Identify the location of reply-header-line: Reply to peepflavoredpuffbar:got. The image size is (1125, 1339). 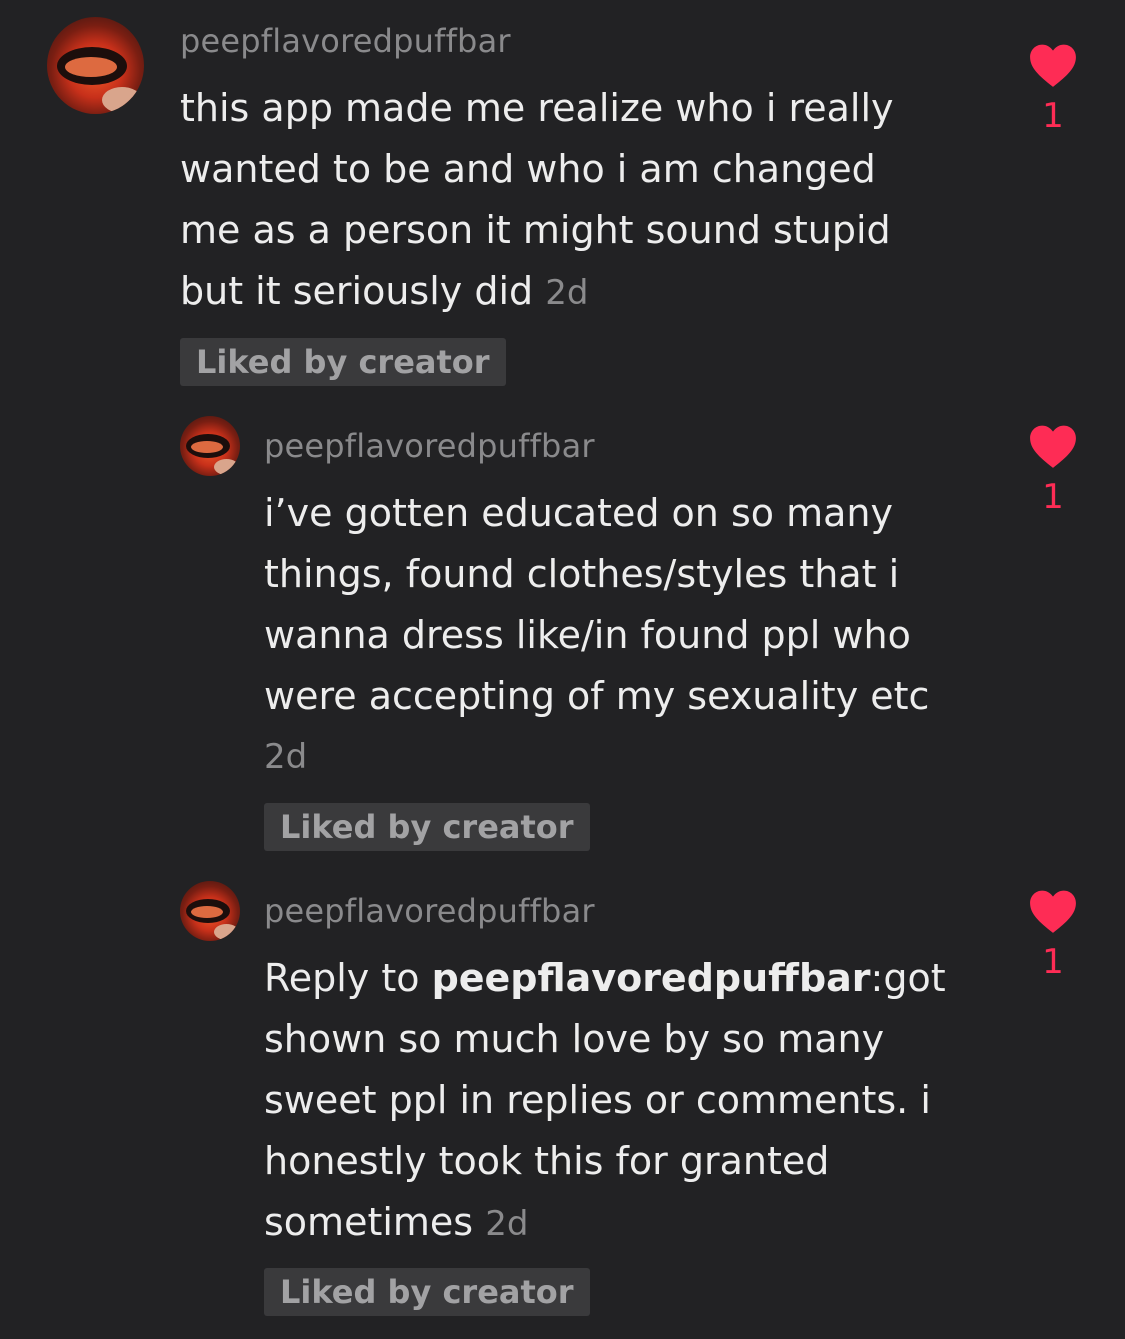
(634, 978).